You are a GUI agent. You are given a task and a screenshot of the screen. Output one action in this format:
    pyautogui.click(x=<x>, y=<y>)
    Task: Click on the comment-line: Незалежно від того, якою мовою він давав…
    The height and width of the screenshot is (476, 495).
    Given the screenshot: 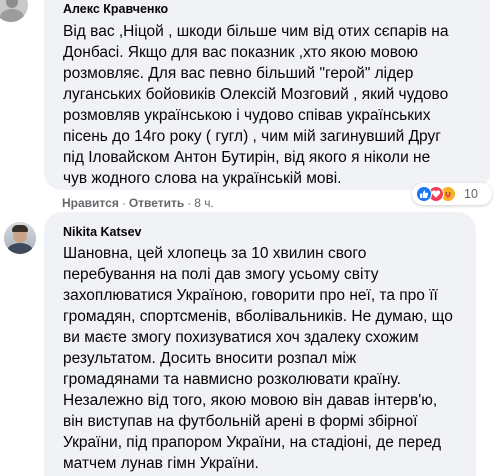 What is the action you would take?
    pyautogui.click(x=250, y=400)
    